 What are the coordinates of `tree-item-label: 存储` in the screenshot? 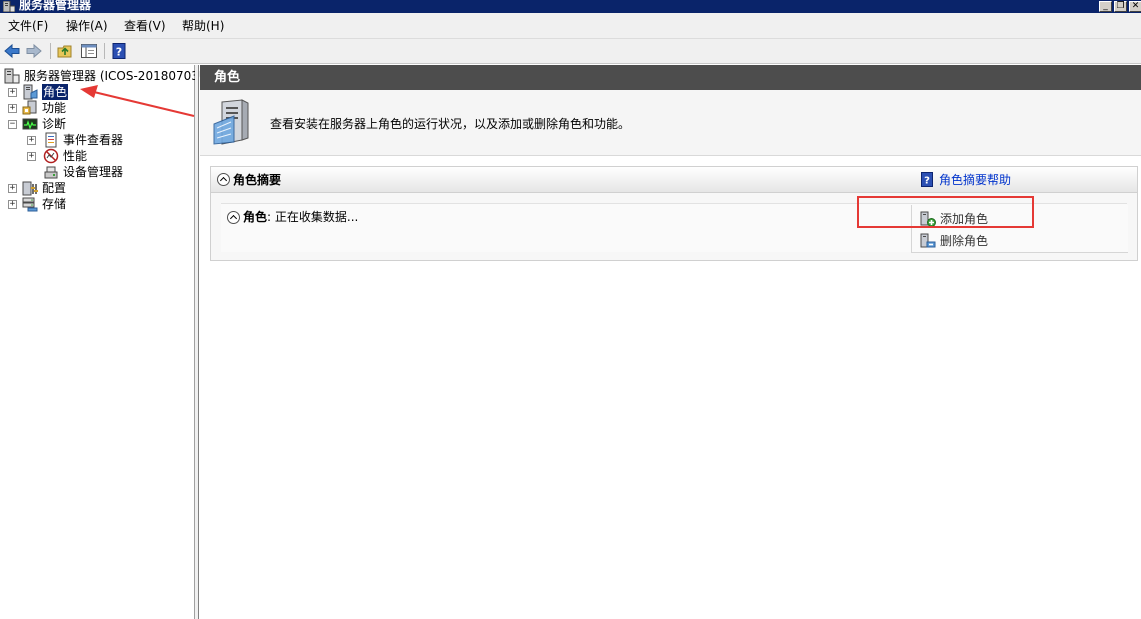 It's located at (54, 204).